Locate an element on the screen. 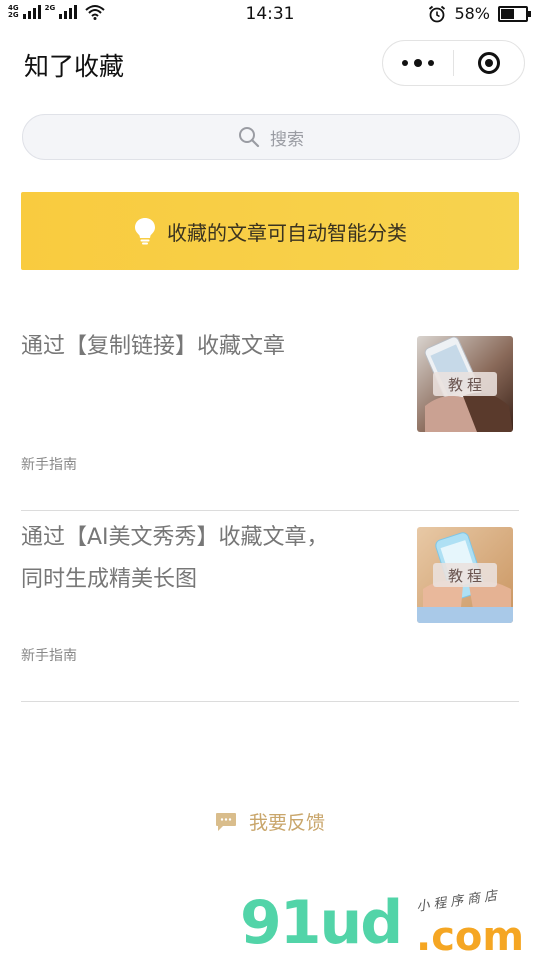 Image resolution: width=540 pixels, height=960 pixels. watermark-brand: 91ud is located at coordinates (321, 923).